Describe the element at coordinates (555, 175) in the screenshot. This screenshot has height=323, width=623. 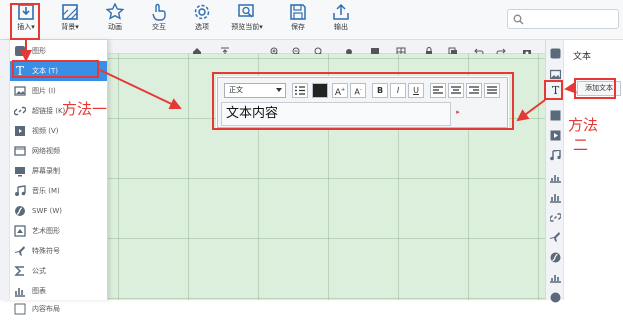
I see `chart-icon` at that location.